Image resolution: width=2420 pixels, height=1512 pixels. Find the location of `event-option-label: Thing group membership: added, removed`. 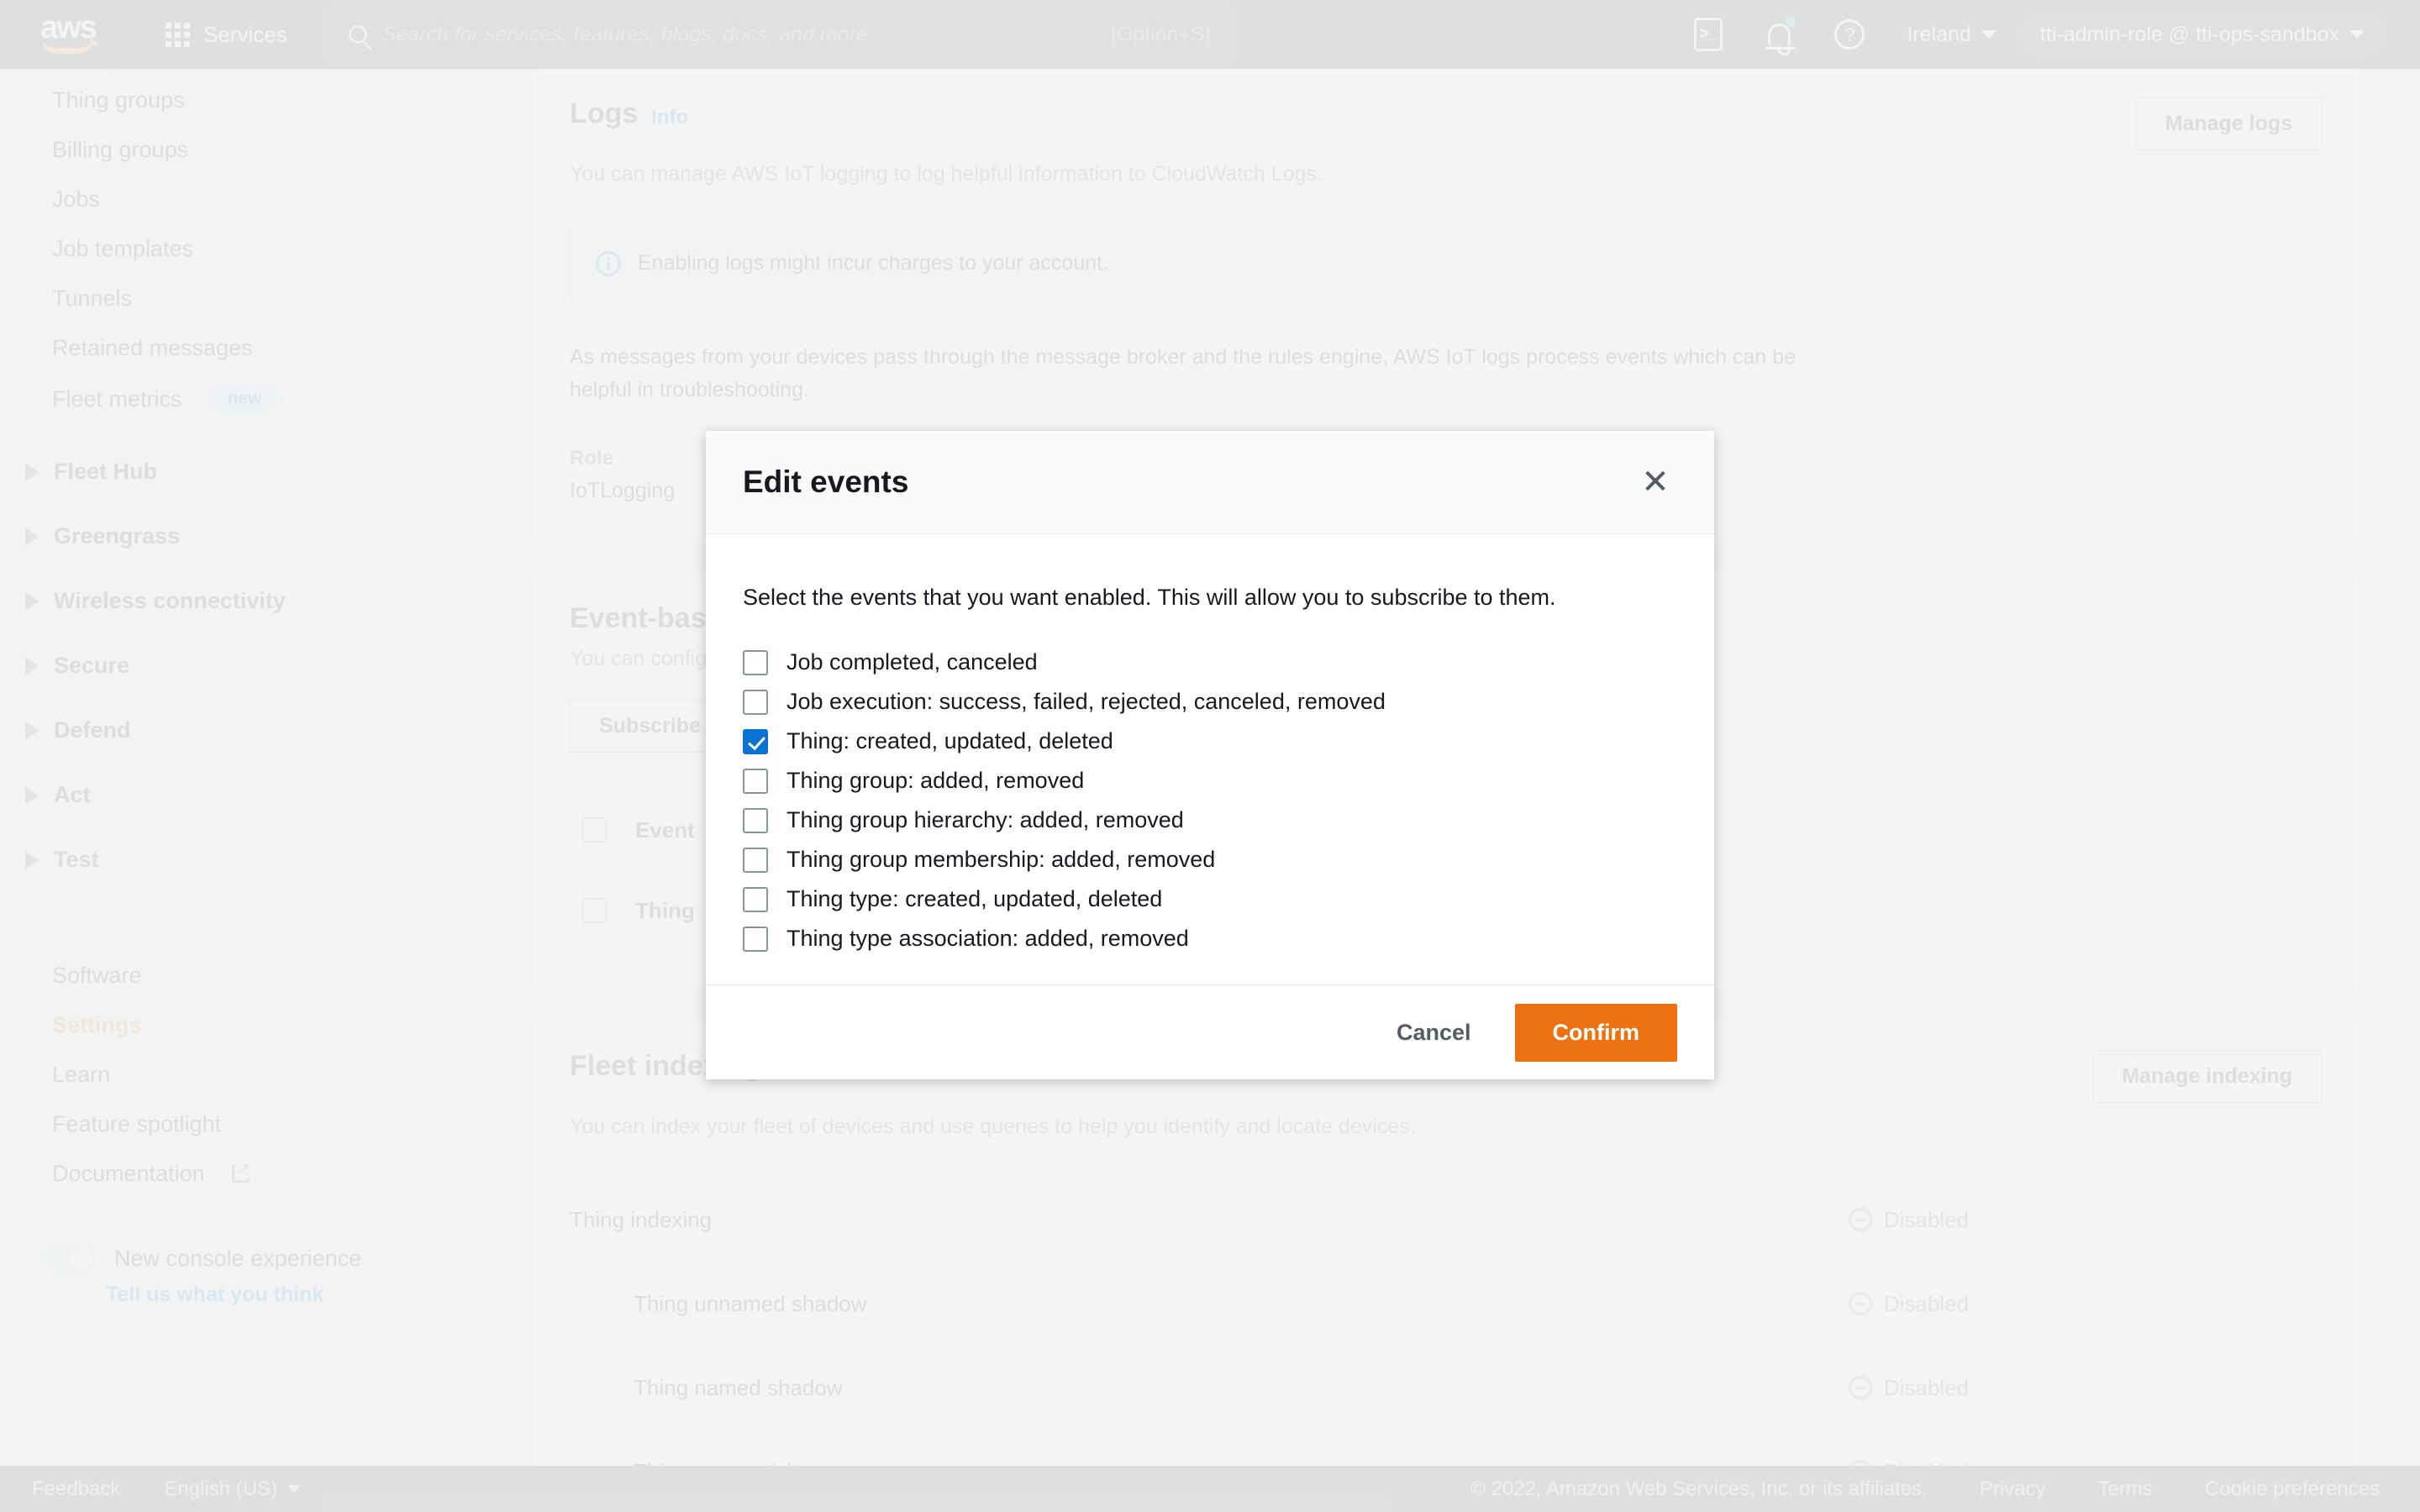

event-option-label: Thing group membership: added, removed is located at coordinates (1001, 859).